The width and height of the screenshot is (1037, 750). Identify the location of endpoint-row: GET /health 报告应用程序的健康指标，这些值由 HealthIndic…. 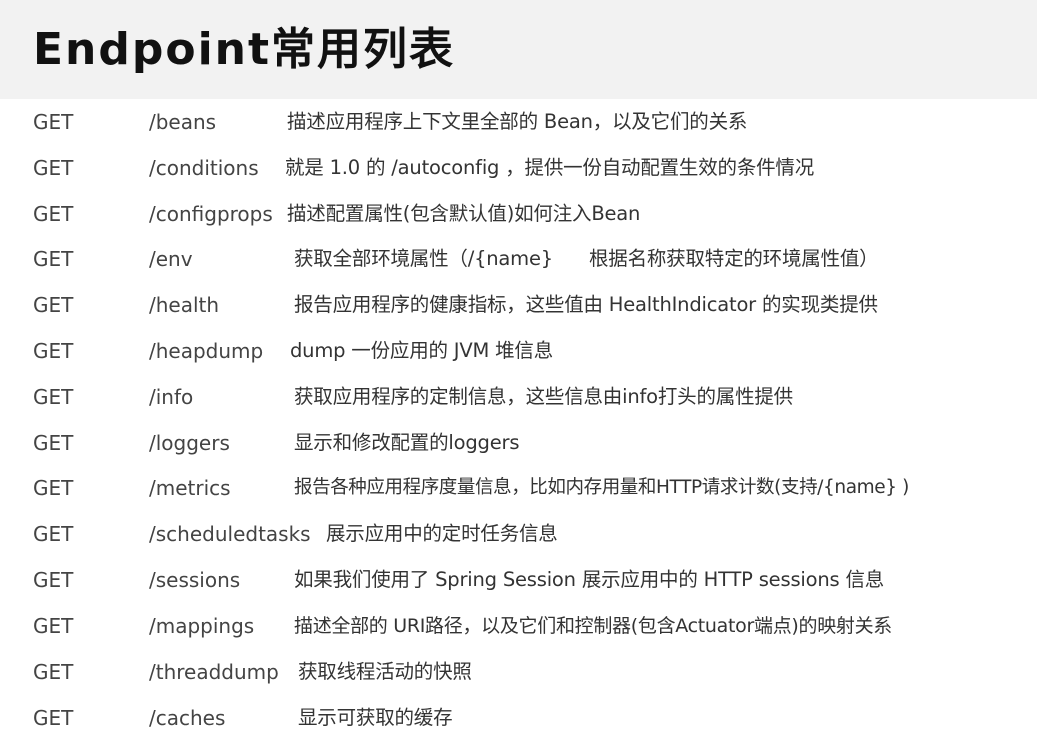
(518, 305).